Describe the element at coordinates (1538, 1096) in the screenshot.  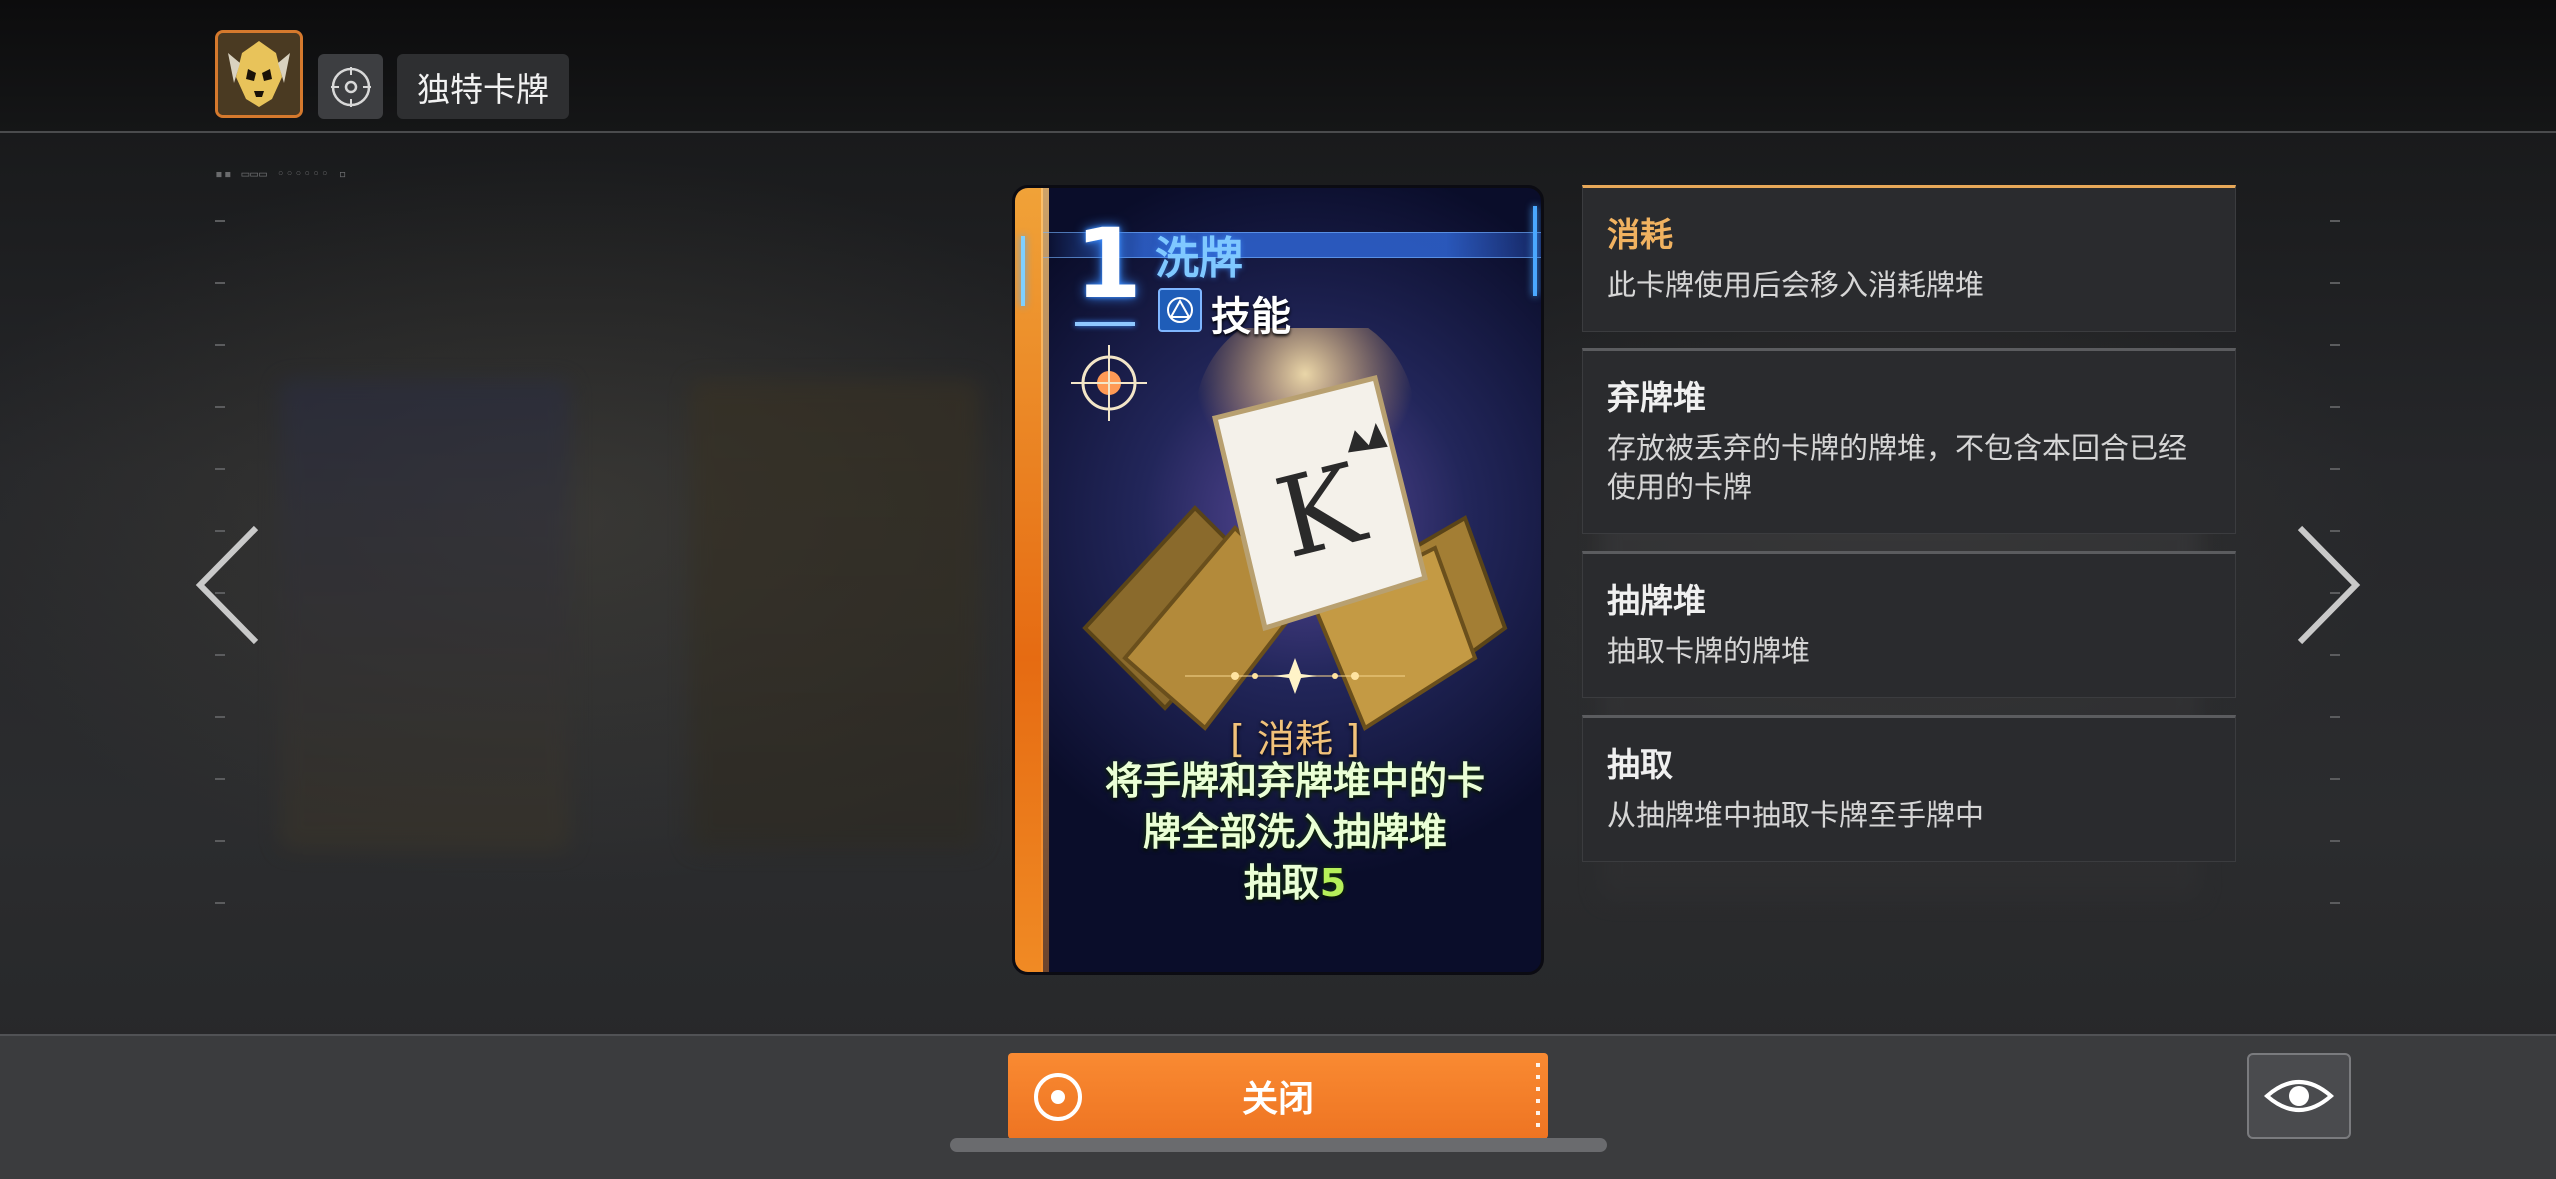
I see `button-dots-decoration` at that location.